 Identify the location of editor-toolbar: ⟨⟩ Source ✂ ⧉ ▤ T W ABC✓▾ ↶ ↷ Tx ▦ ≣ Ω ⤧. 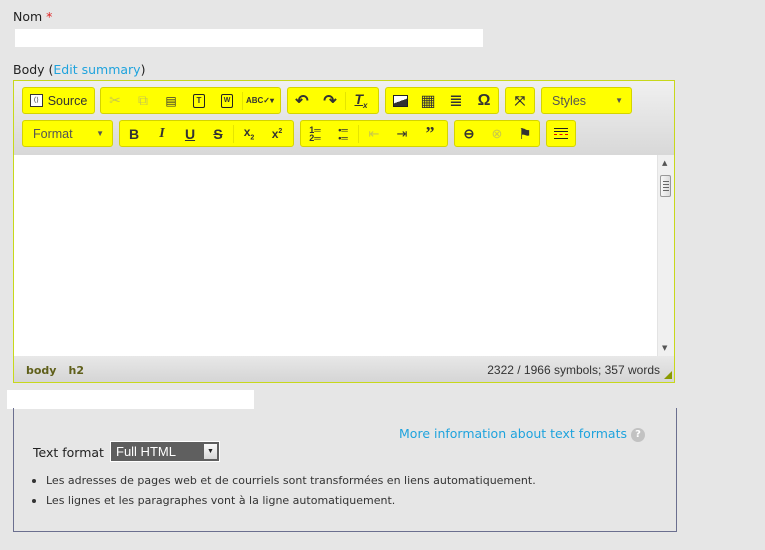
(344, 118).